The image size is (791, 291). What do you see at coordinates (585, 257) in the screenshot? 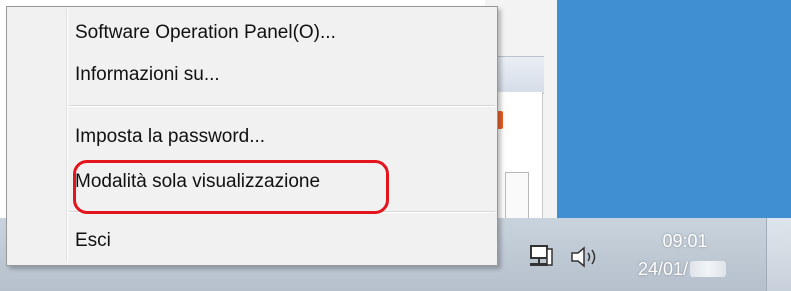
I see `volume-icon` at bounding box center [585, 257].